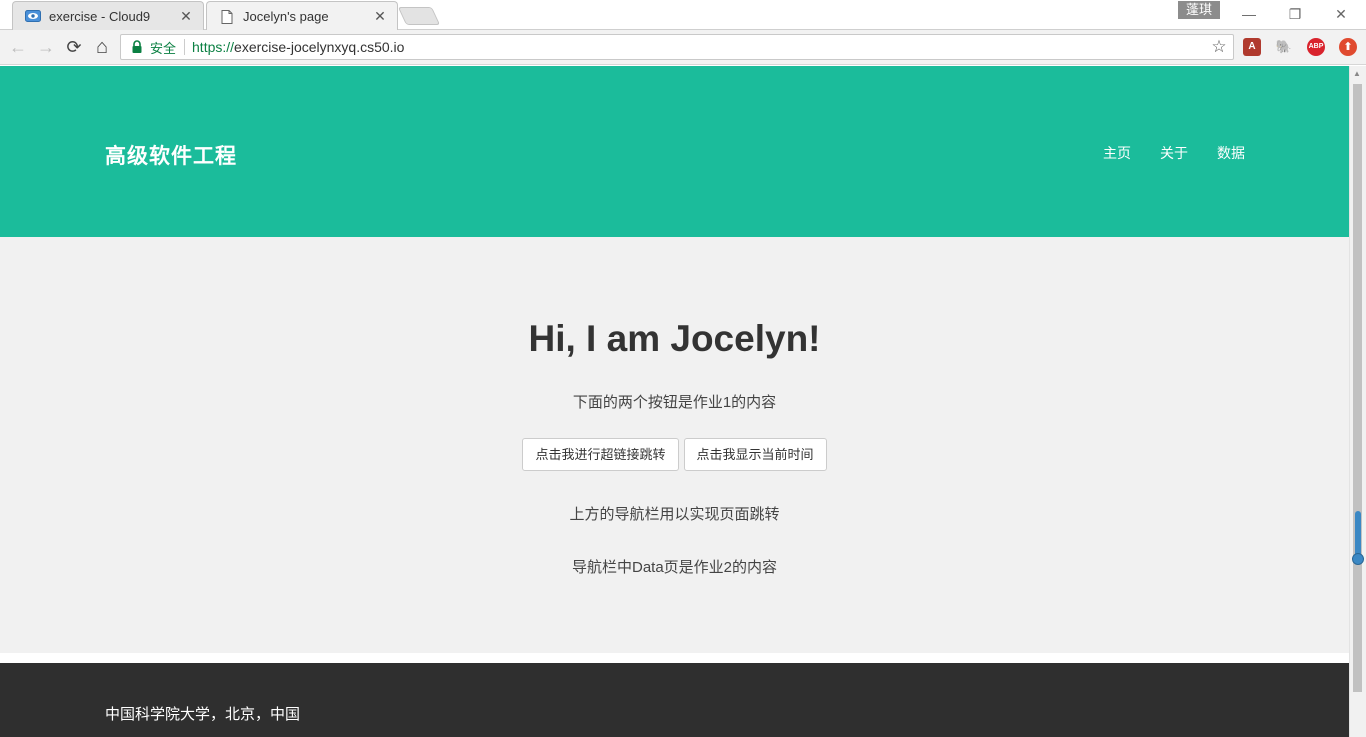 This screenshot has width=1366, height=737. I want to click on address-bar: 安全 https://exercise-jocelynxyq.cs50.io ☆, so click(677, 47).